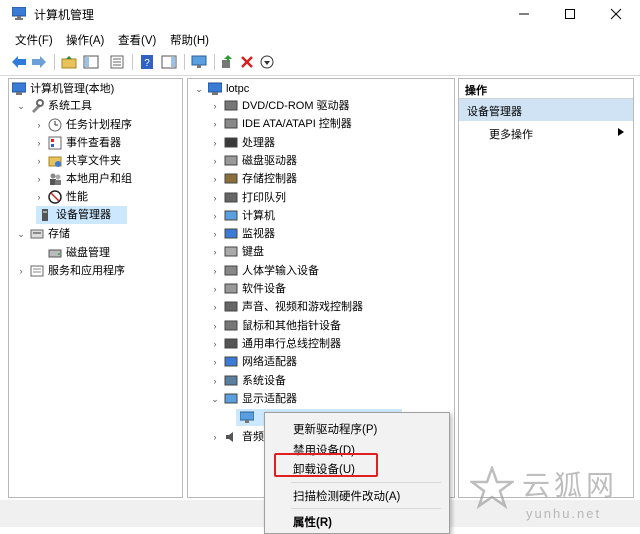  I want to click on menu-file: 文件(F), so click(34, 40).